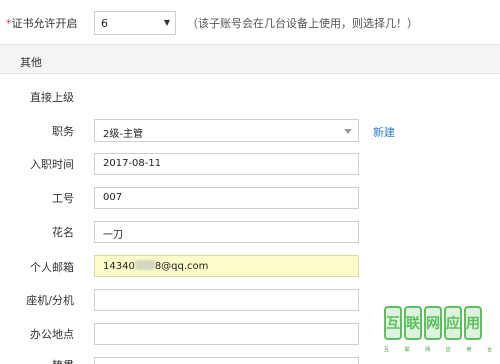 This screenshot has width=500, height=364. Describe the element at coordinates (442, 350) in the screenshot. I see `watermark-subtitle: 互 联 网 应 用 合 集` at that location.